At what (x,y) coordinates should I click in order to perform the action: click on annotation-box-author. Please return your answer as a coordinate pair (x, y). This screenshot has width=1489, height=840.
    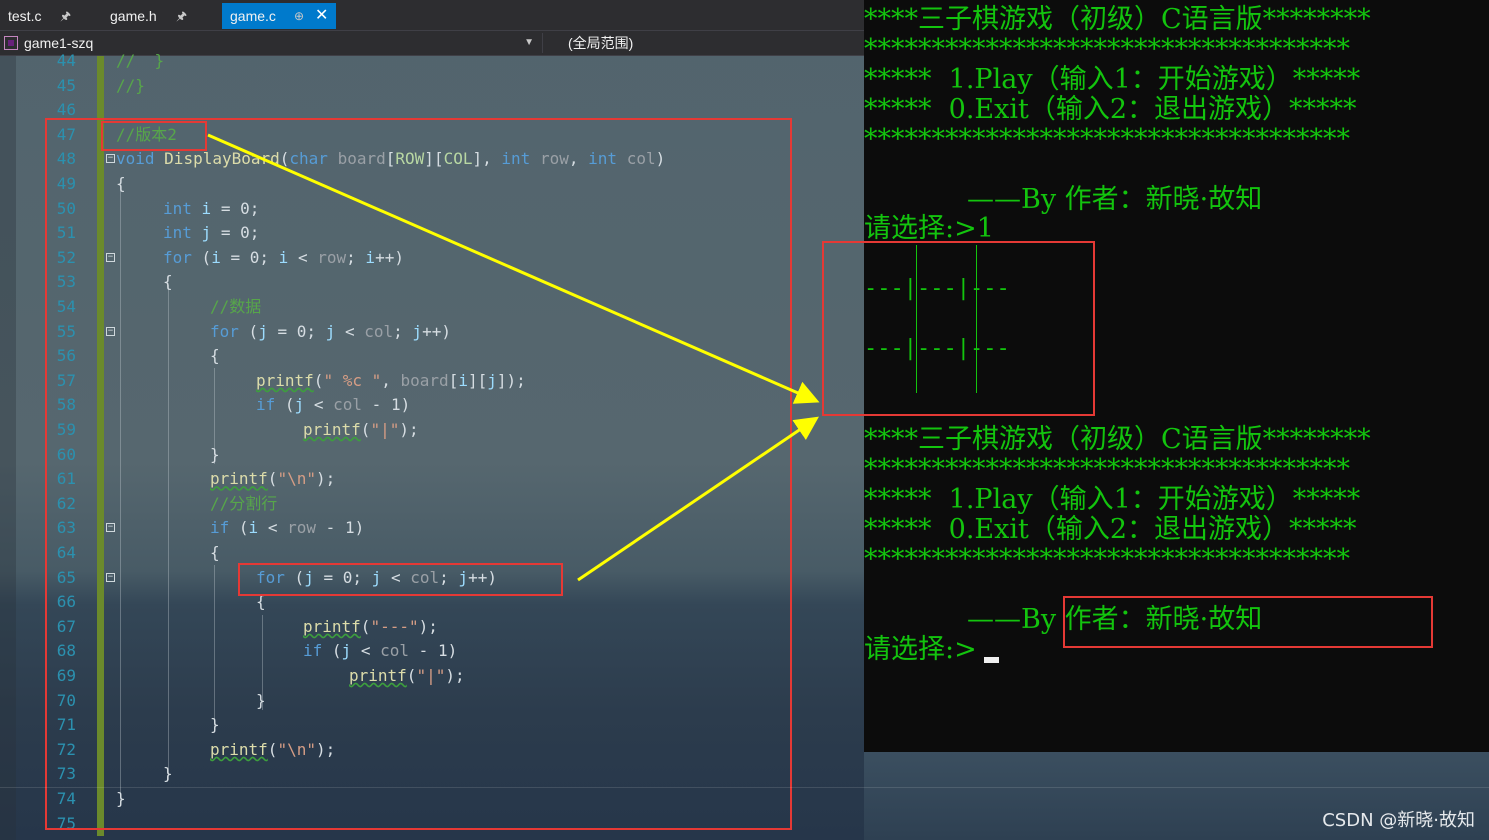
    Looking at the image, I should click on (1248, 622).